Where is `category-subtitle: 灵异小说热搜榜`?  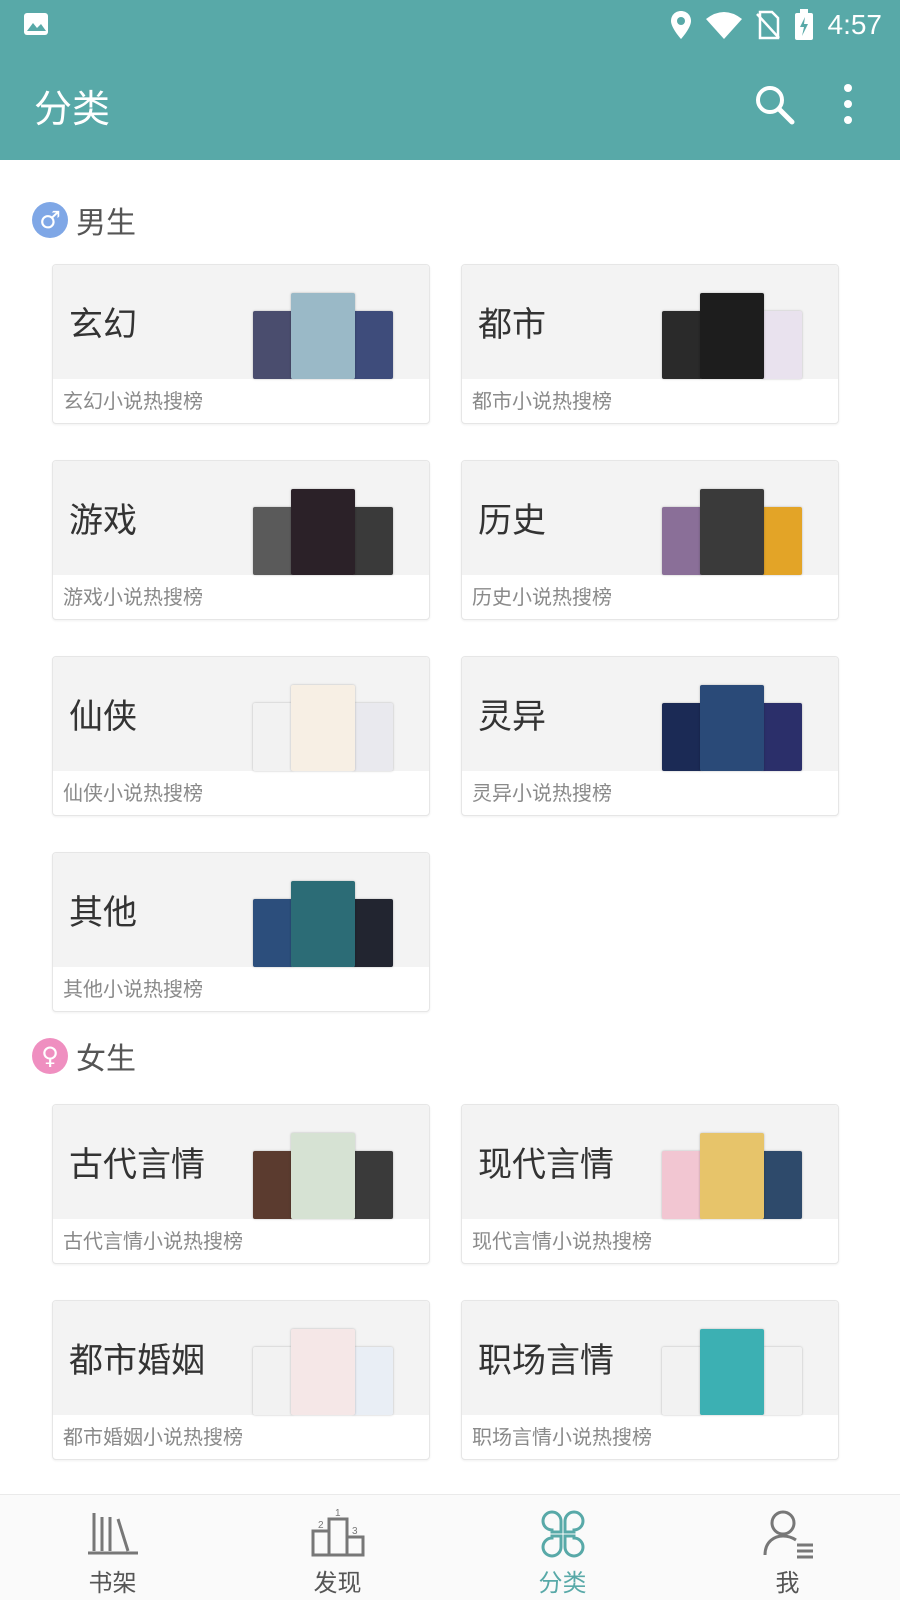 category-subtitle: 灵异小说热搜榜 is located at coordinates (542, 793).